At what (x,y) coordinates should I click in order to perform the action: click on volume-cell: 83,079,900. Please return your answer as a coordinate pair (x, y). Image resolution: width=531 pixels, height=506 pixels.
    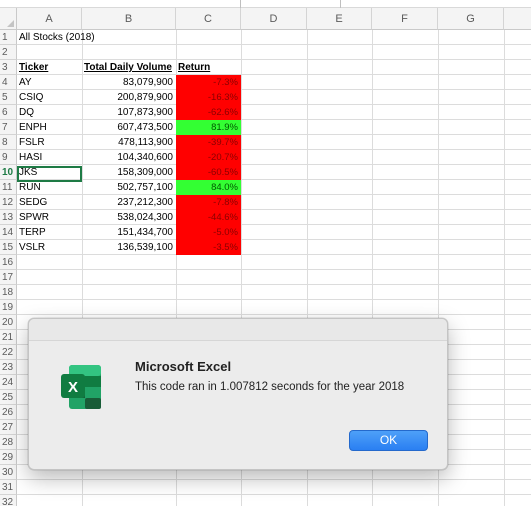
    Looking at the image, I should click on (129, 82).